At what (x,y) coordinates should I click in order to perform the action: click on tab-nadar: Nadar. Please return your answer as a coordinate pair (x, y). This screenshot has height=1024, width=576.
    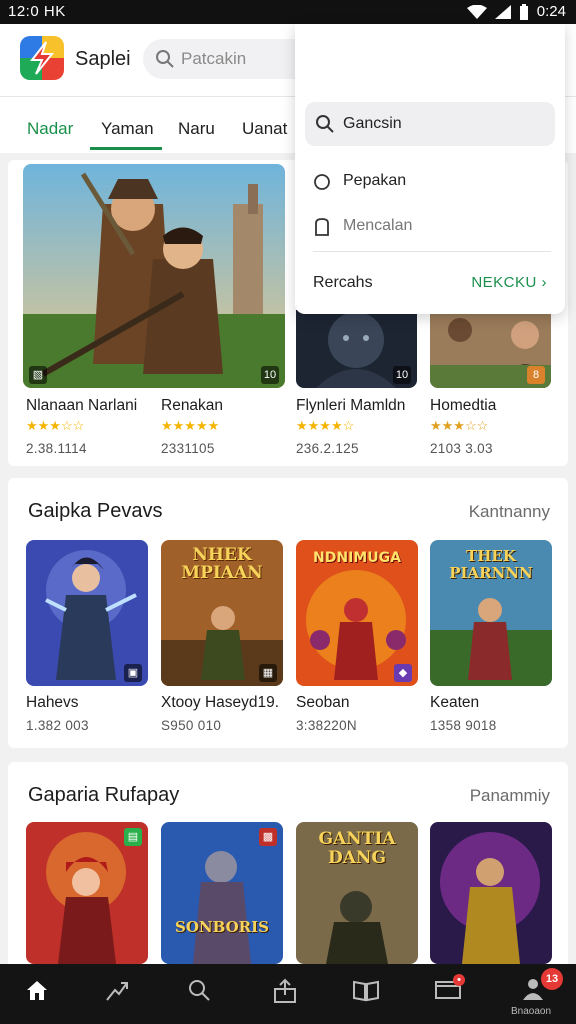
    Looking at the image, I should click on (50, 129).